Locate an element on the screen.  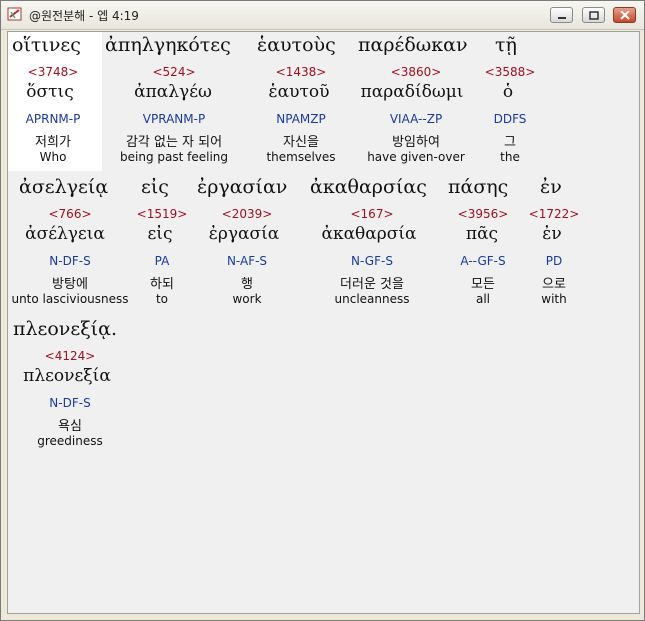
korean-gloss: 행 is located at coordinates (247, 284).